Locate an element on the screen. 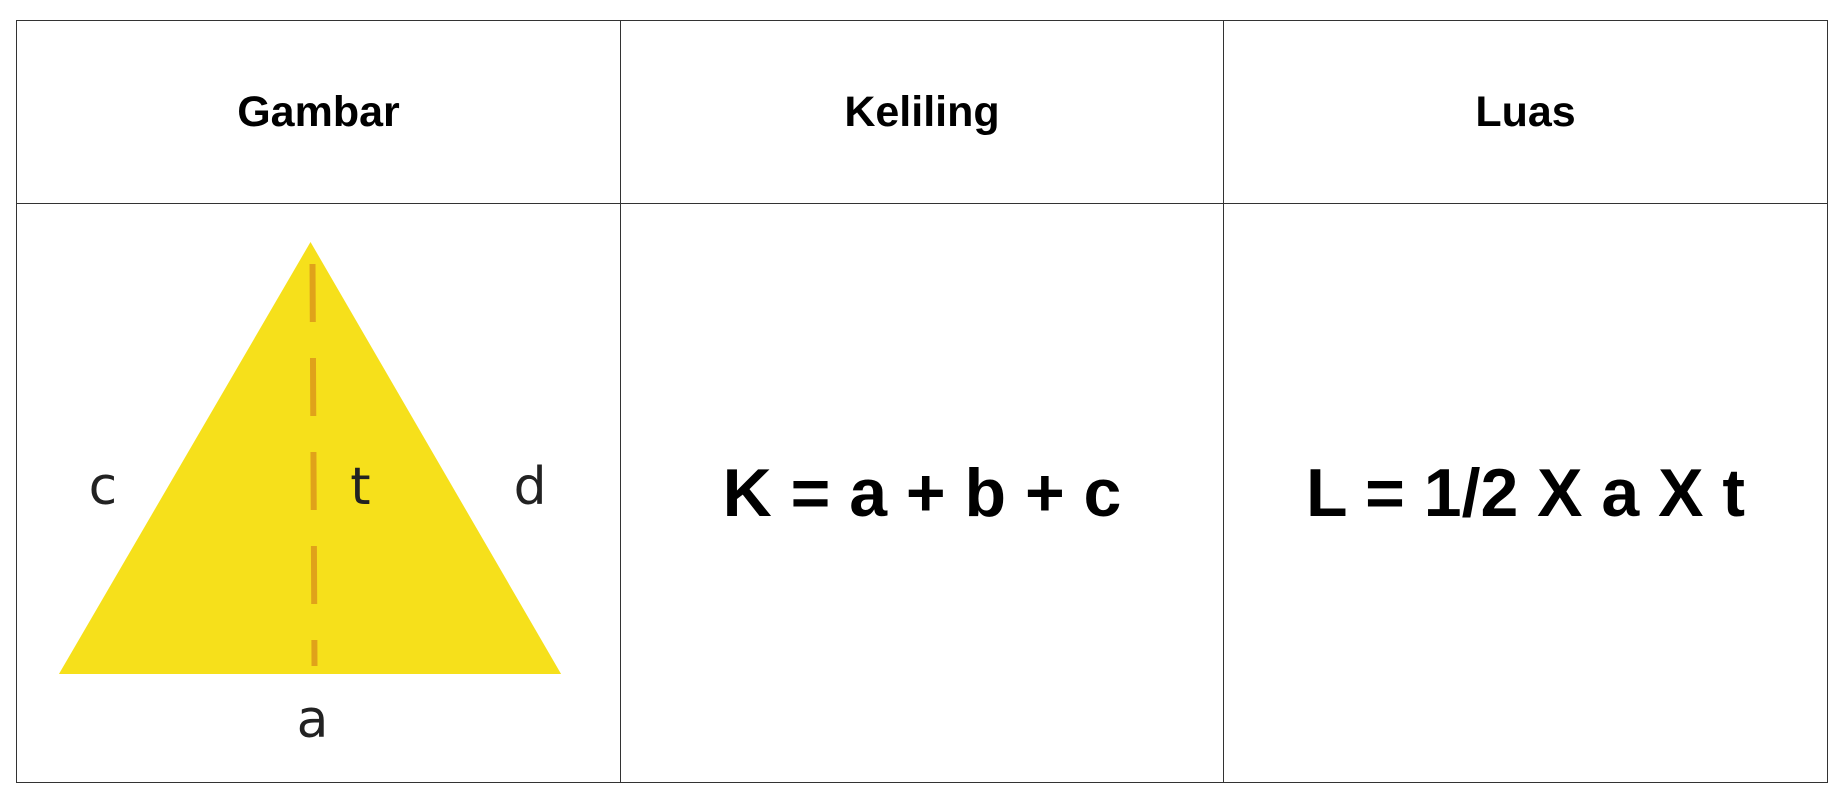 The width and height of the screenshot is (1845, 804). header-figure: Gambar is located at coordinates (318, 112).